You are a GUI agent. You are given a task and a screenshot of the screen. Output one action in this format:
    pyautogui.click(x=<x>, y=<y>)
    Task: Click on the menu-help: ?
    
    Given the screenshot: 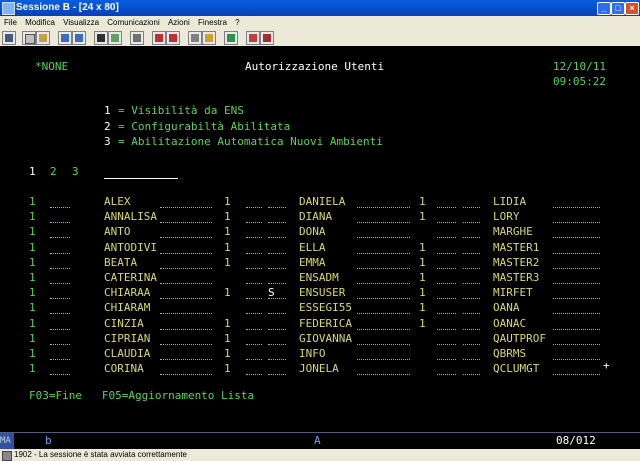 What is the action you would take?
    pyautogui.click(x=237, y=22)
    